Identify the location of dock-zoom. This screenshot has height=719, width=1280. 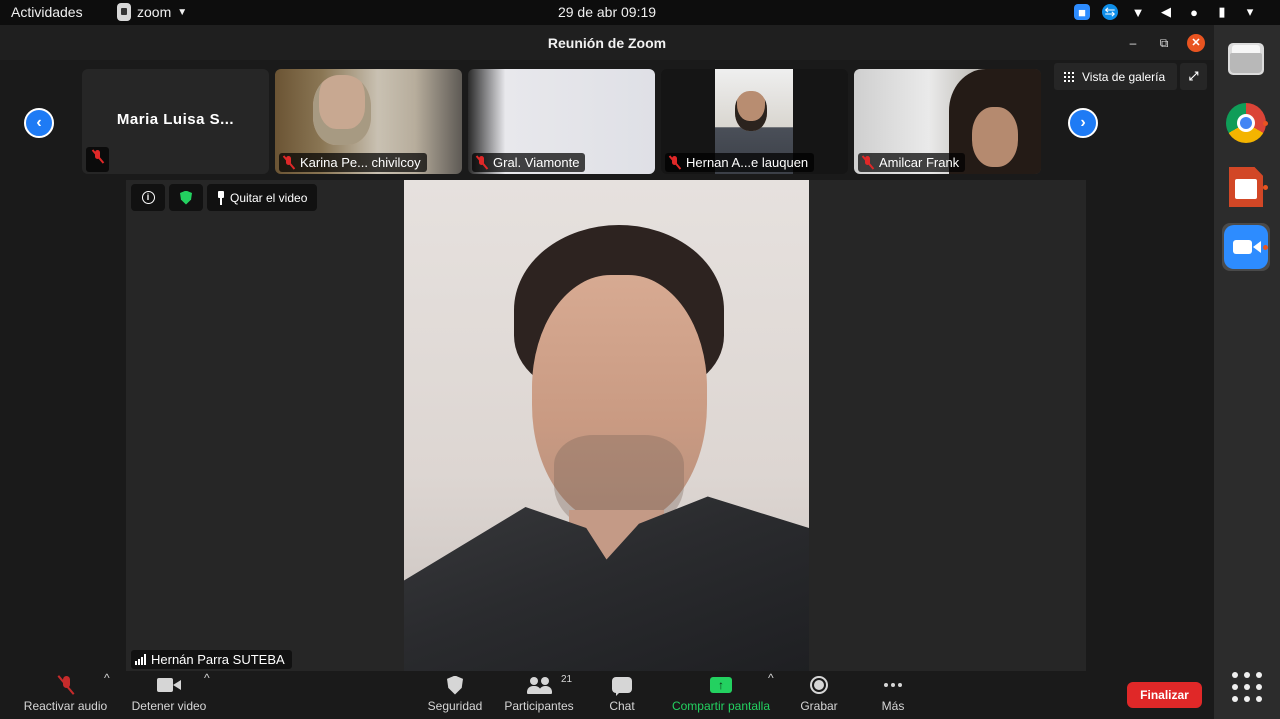
(1246, 247).